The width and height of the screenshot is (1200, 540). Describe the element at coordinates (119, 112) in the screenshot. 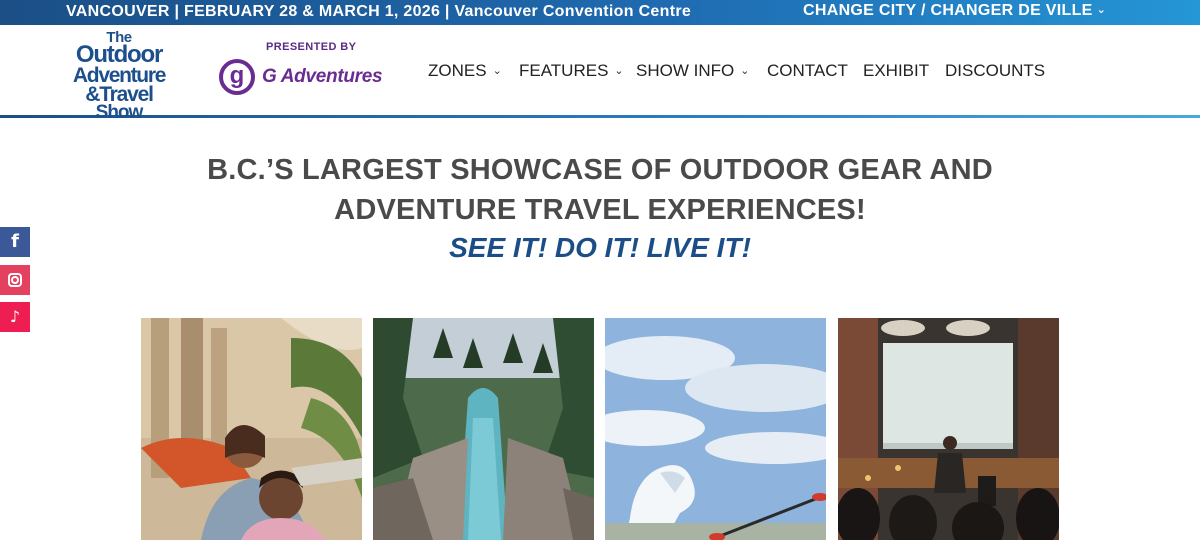

I see `logo-line: Show` at that location.